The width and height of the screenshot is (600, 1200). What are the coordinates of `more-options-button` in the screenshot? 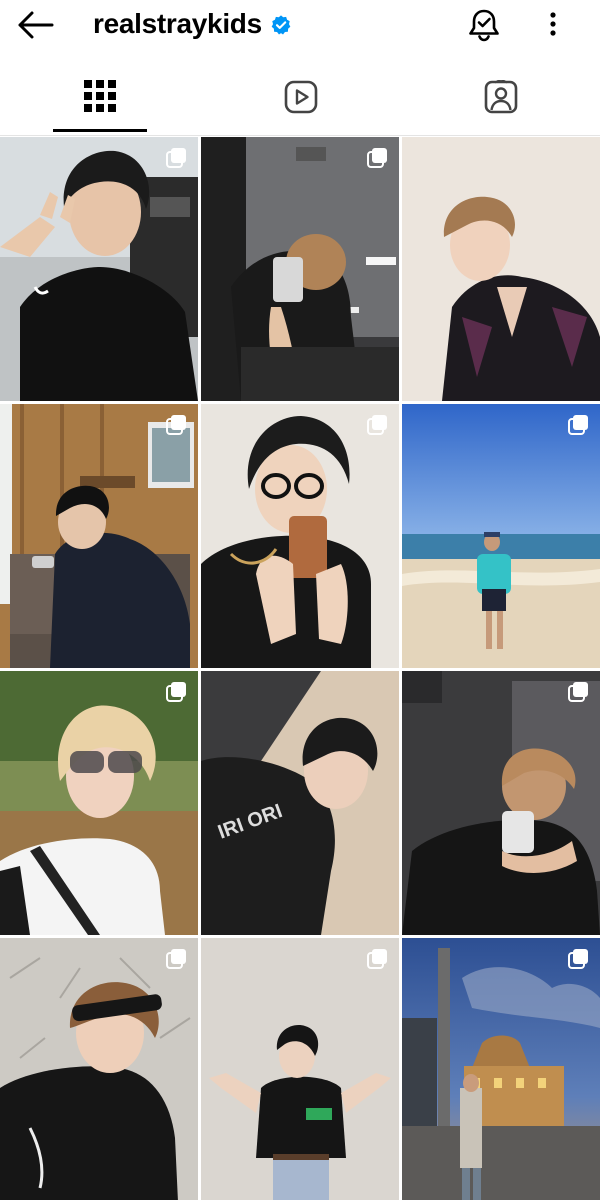 It's located at (553, 25).